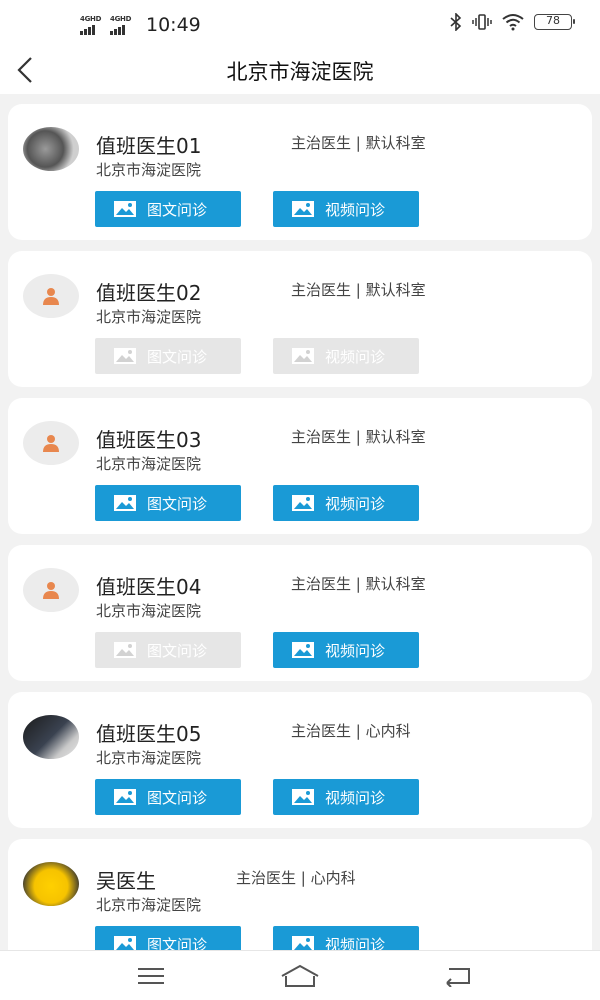 The height and width of the screenshot is (1000, 600). I want to click on home-button, so click(300, 976).